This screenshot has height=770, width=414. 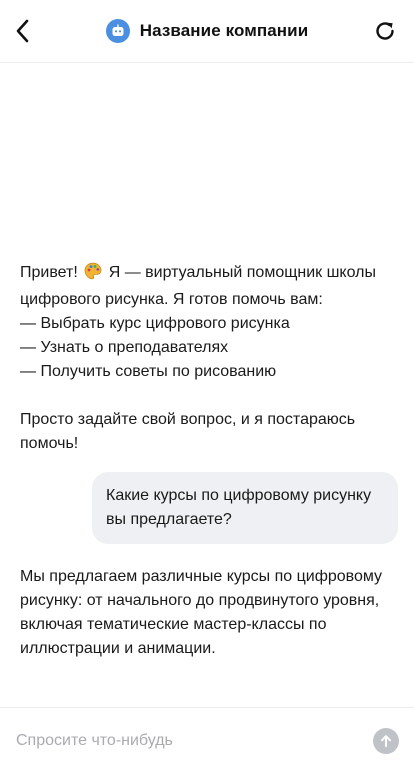 I want to click on refresh-button, so click(x=385, y=31).